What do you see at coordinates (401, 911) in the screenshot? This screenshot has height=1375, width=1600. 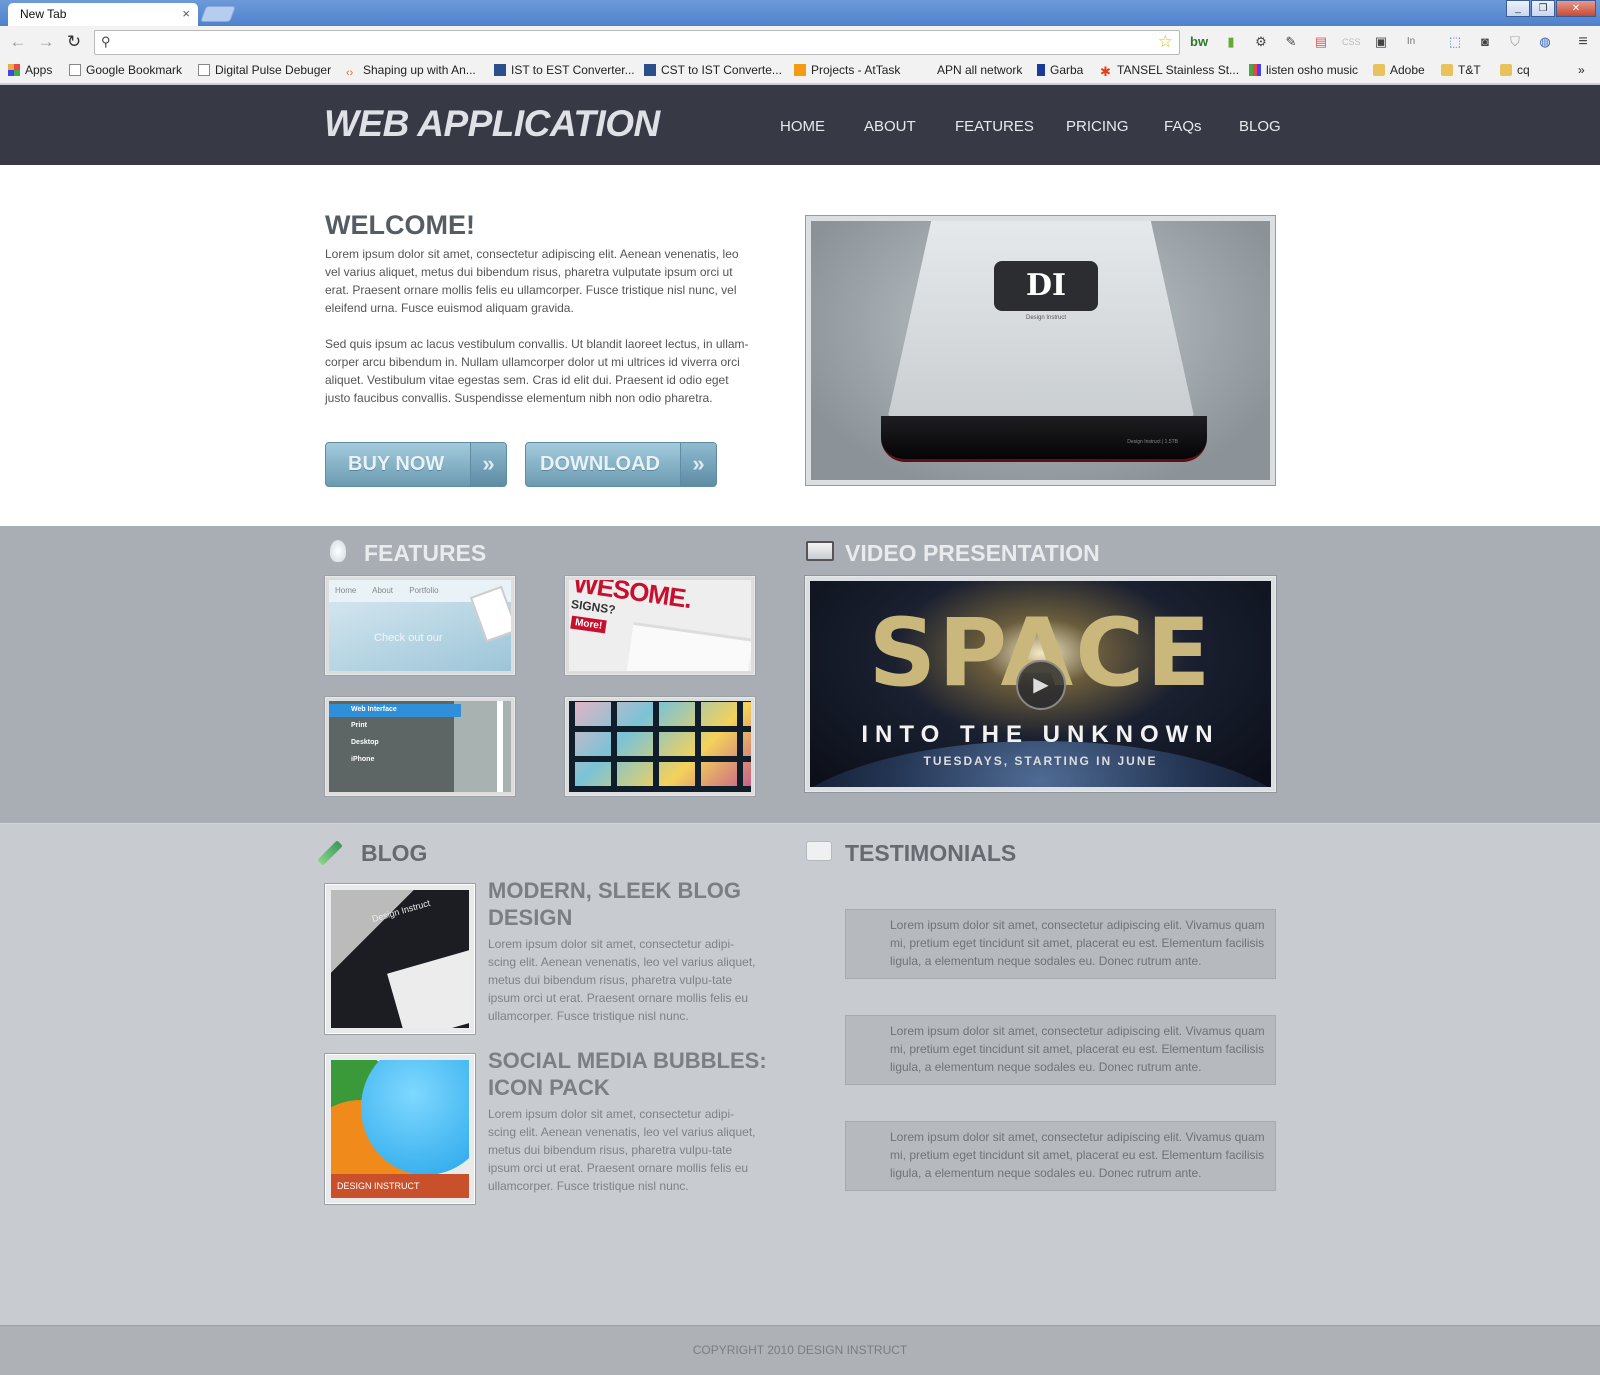 I see `blog-image-caption: Design Instruct` at bounding box center [401, 911].